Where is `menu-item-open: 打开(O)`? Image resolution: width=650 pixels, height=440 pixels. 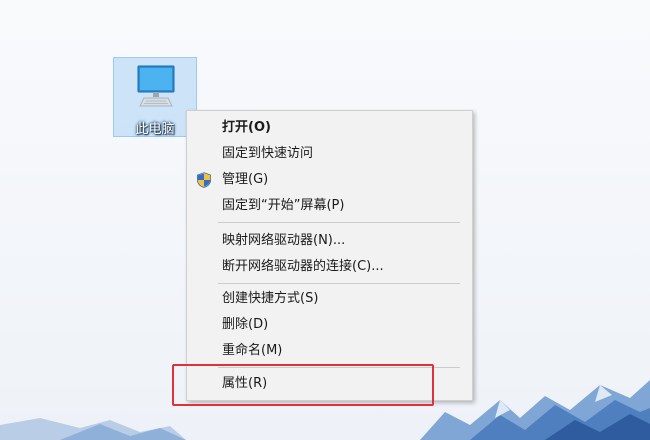 menu-item-open: 打开(O) is located at coordinates (329, 128).